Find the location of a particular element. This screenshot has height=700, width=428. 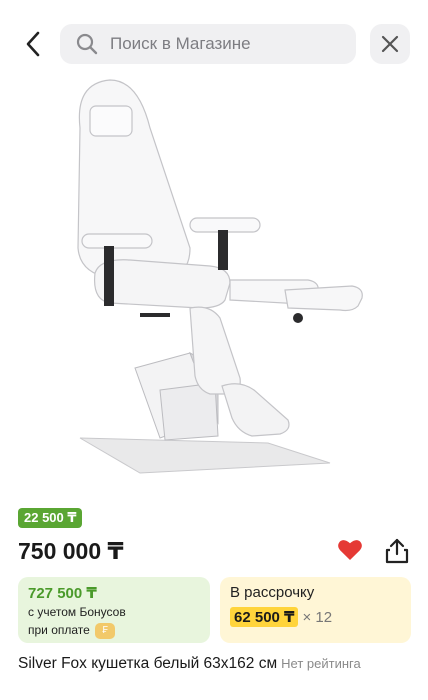

product-price: 750 000 ₸ is located at coordinates (71, 551).